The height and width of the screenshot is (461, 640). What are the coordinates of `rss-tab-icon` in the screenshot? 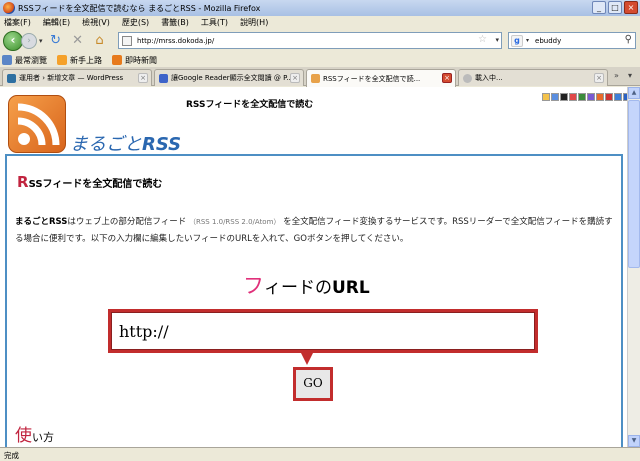 It's located at (315, 78).